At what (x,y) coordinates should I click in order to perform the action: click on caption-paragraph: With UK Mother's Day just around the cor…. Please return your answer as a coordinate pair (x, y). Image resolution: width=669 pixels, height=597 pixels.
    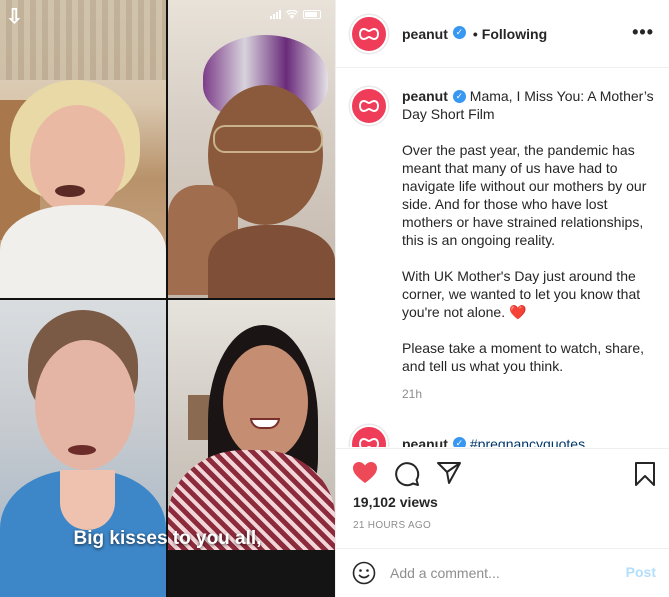
    Looking at the image, I should click on (521, 294).